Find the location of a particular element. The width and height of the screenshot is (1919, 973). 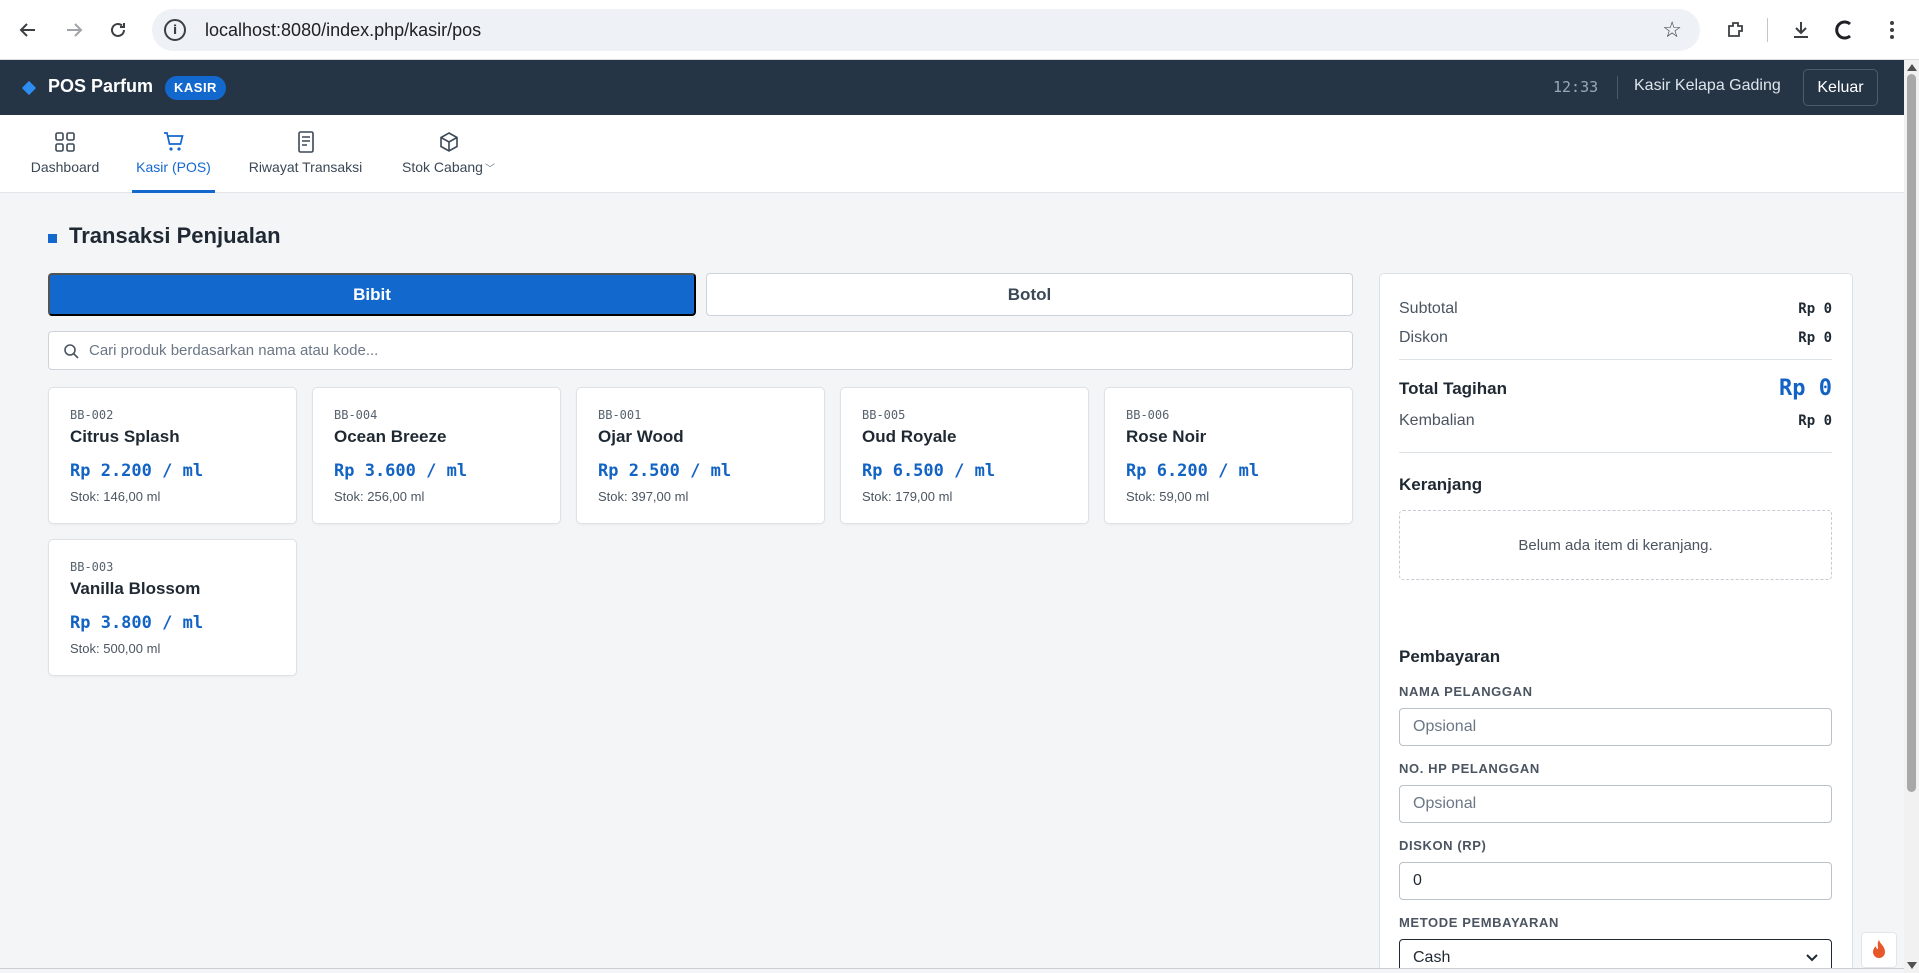

tab-riwayat-transaksi: Riwayat Transaksi is located at coordinates (305, 154).